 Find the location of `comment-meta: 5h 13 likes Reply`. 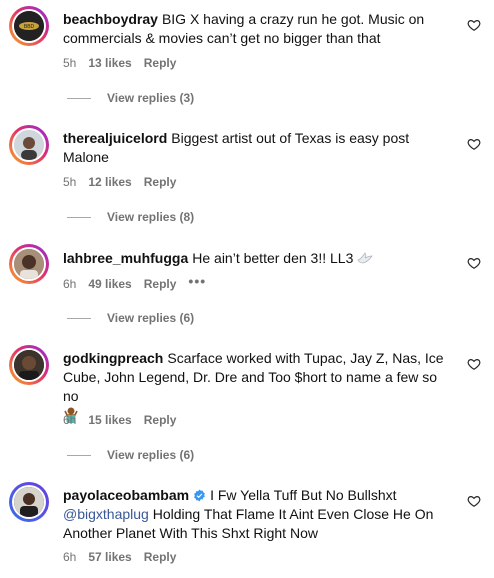

comment-meta: 5h 13 likes Reply is located at coordinates (125, 63).